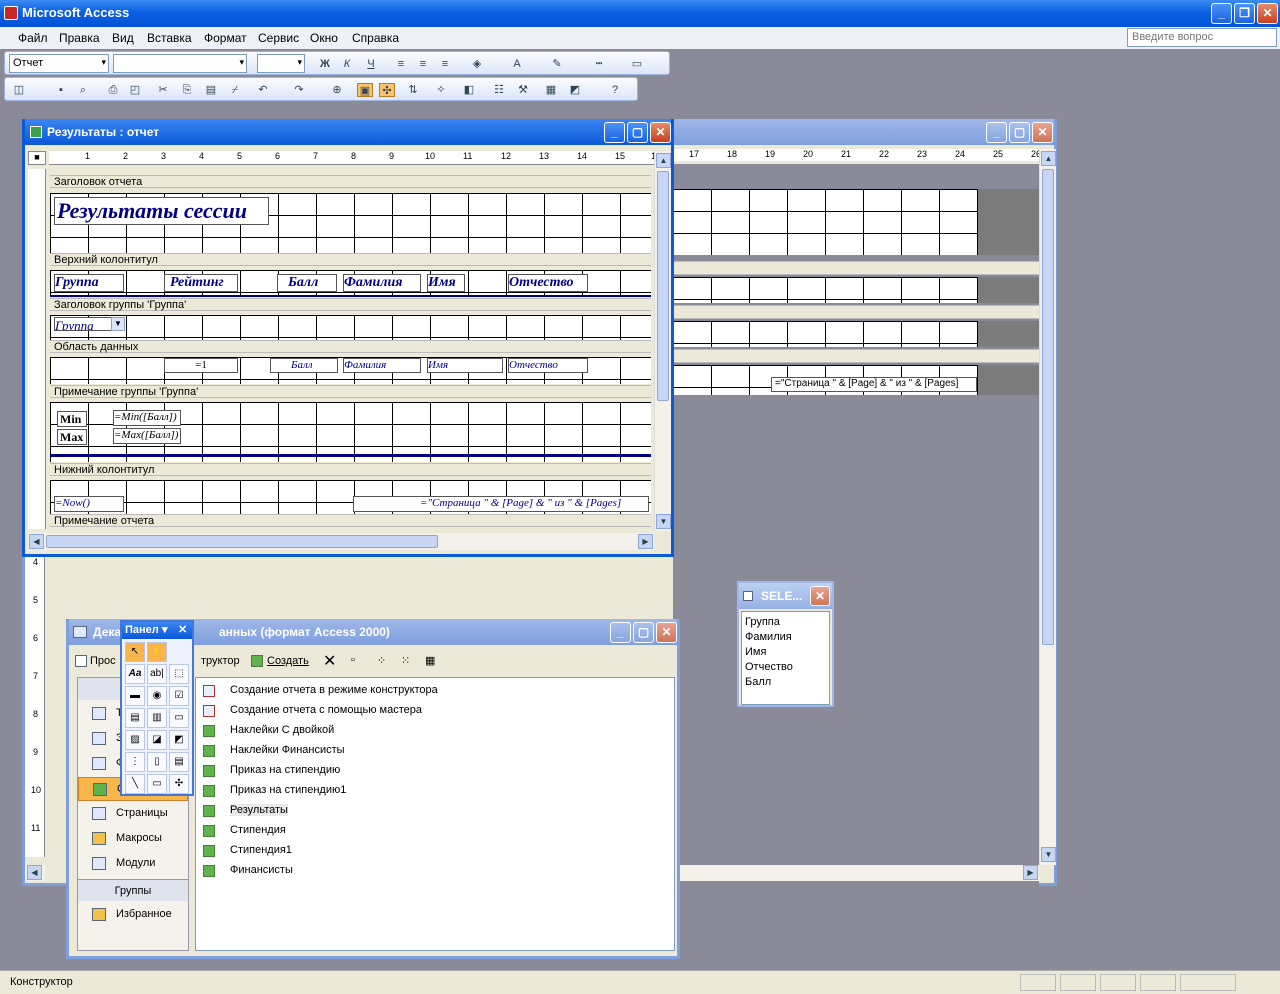  I want to click on listbox-tool-icon: ▥, so click(157, 718).